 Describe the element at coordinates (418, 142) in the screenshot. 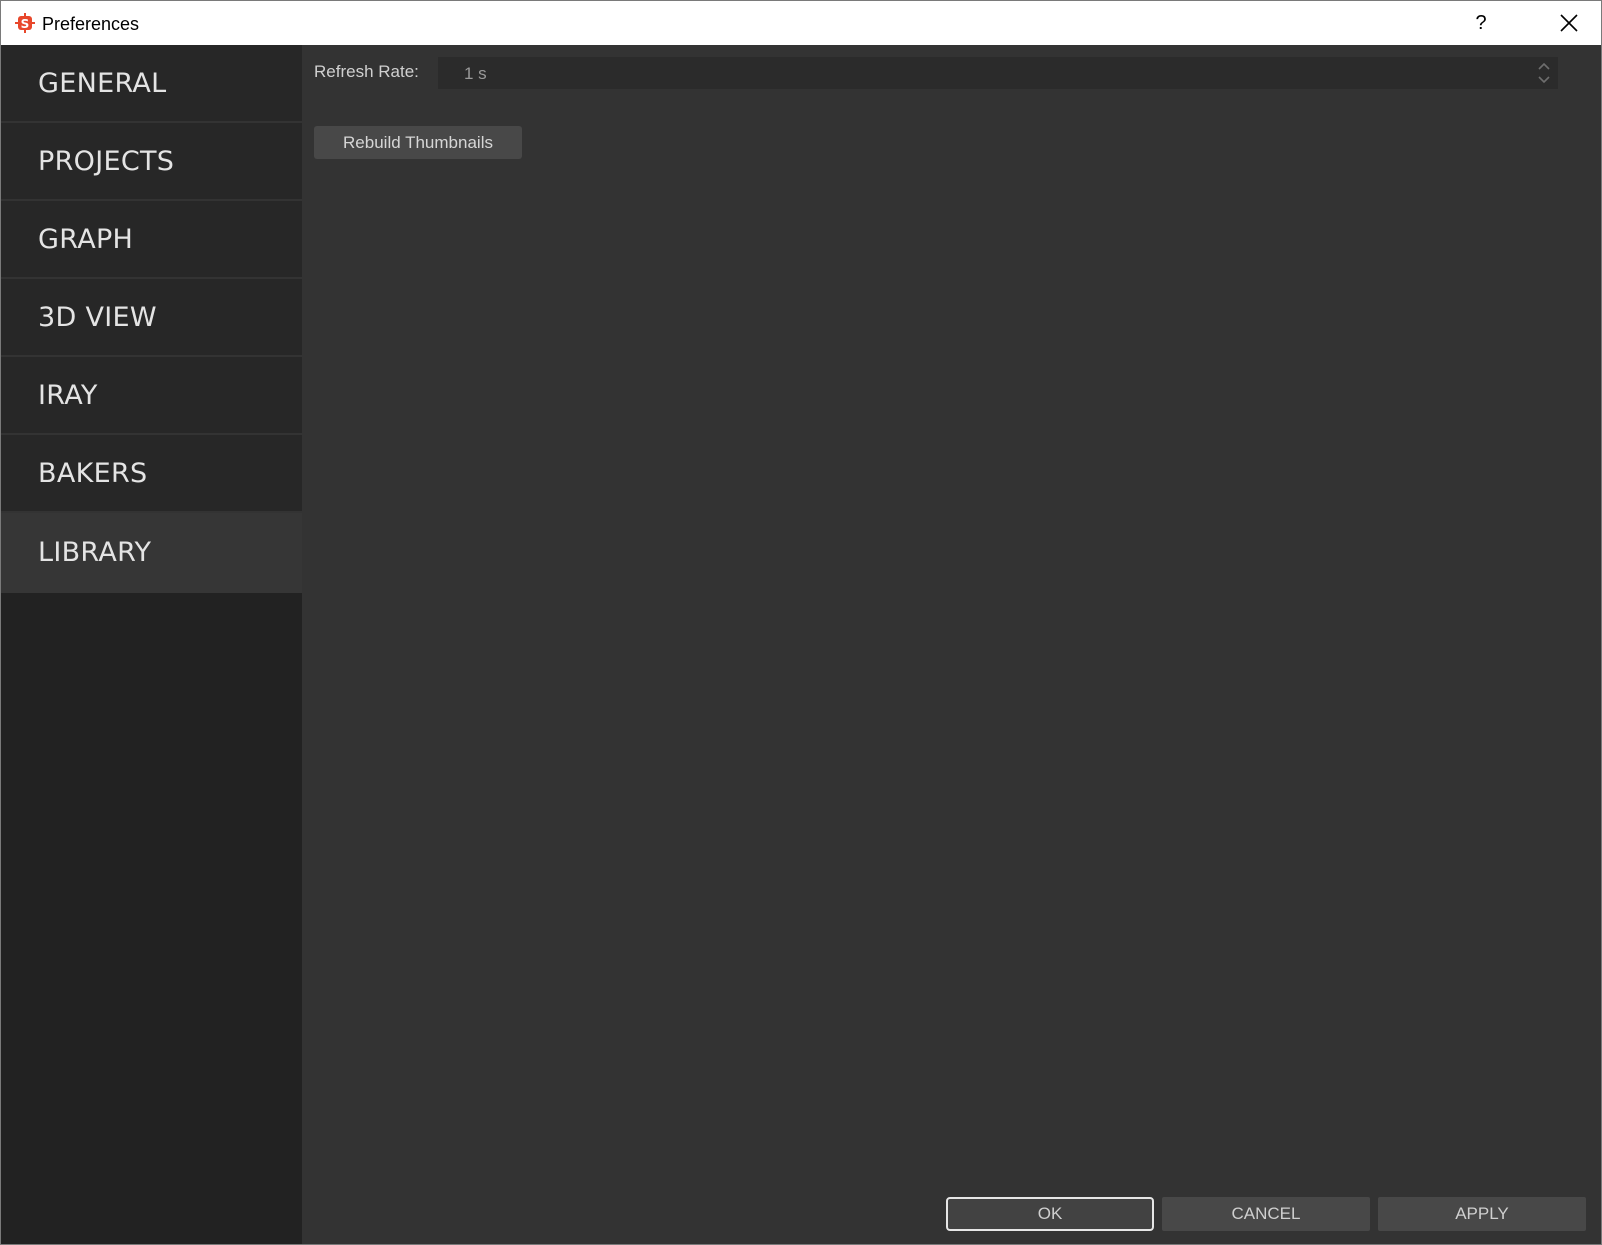

I see `rebuild-thumbnails-button: Rebuild Thumbnails` at that location.